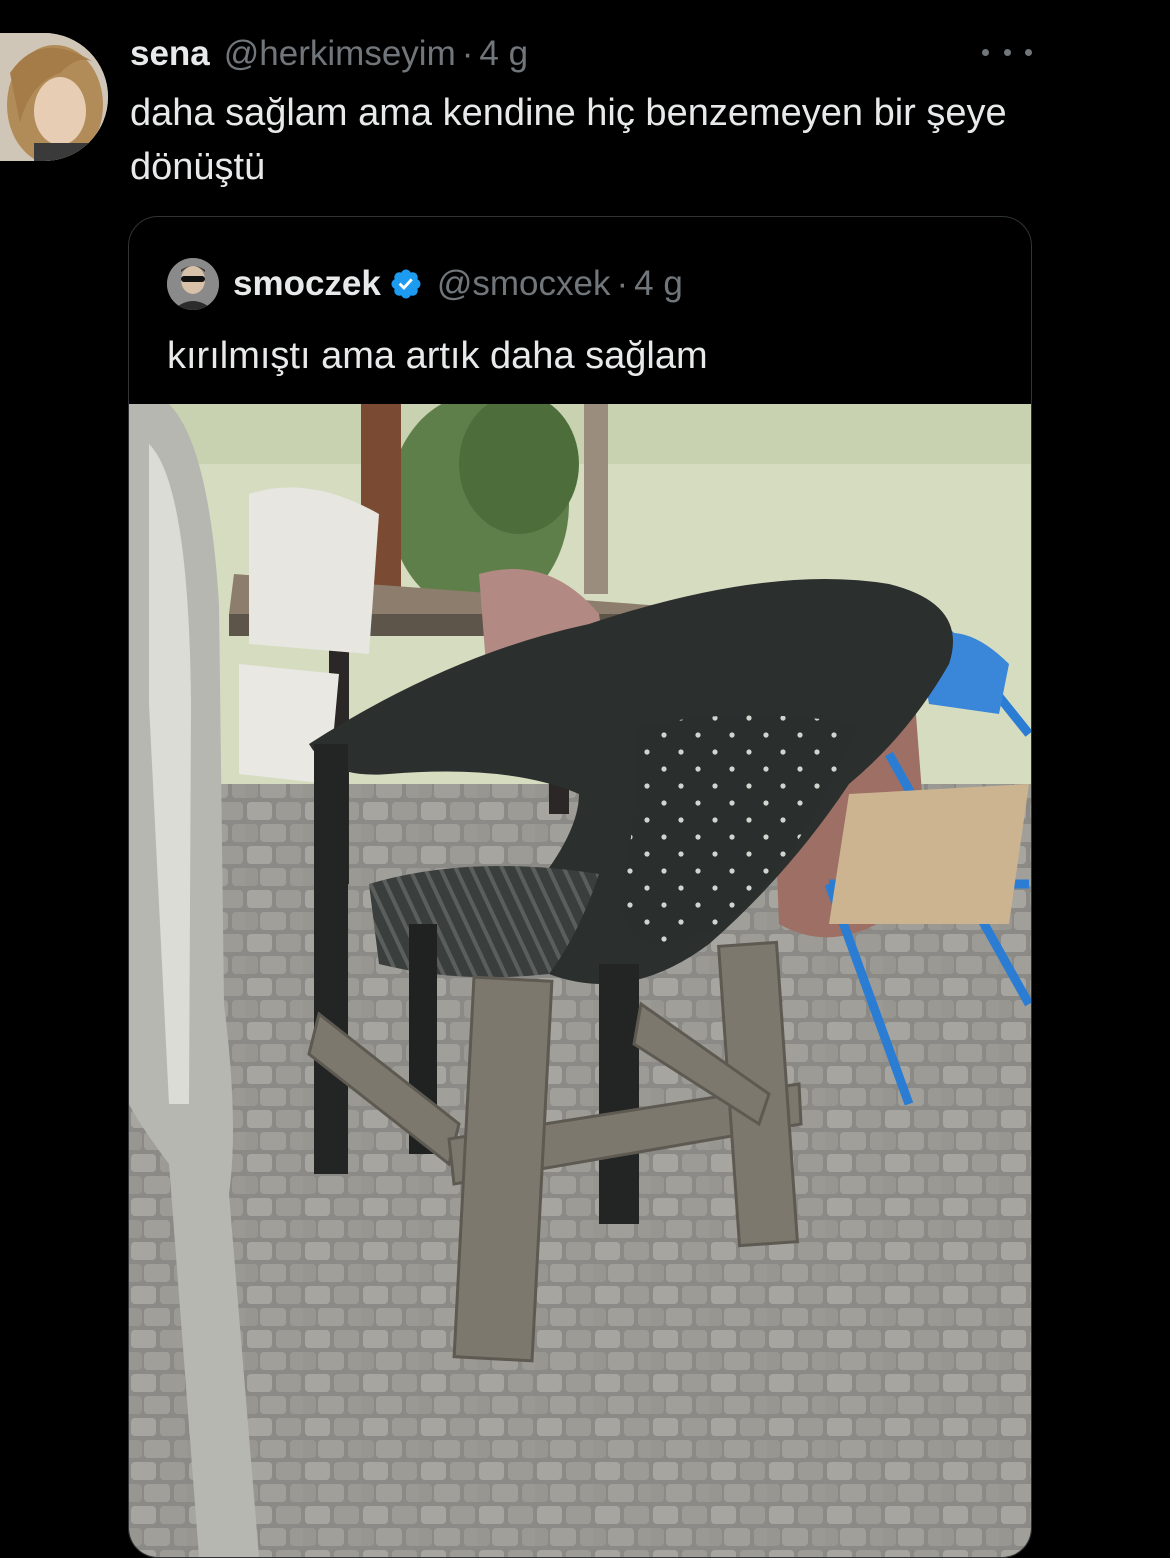  I want to click on quoted-author-name: smoczek, so click(307, 284).